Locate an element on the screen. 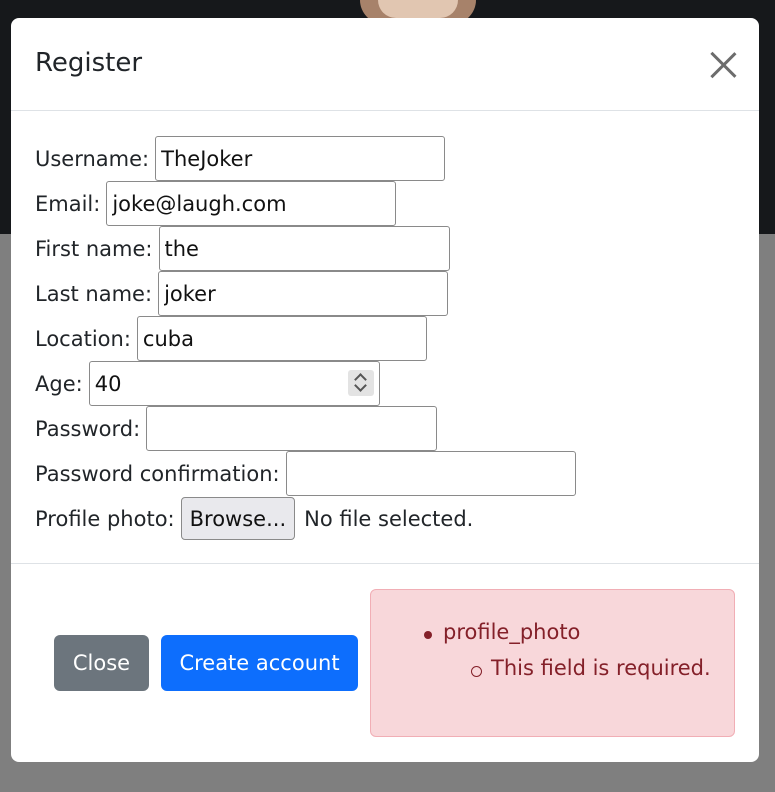  username-label: Username: is located at coordinates (92, 158).